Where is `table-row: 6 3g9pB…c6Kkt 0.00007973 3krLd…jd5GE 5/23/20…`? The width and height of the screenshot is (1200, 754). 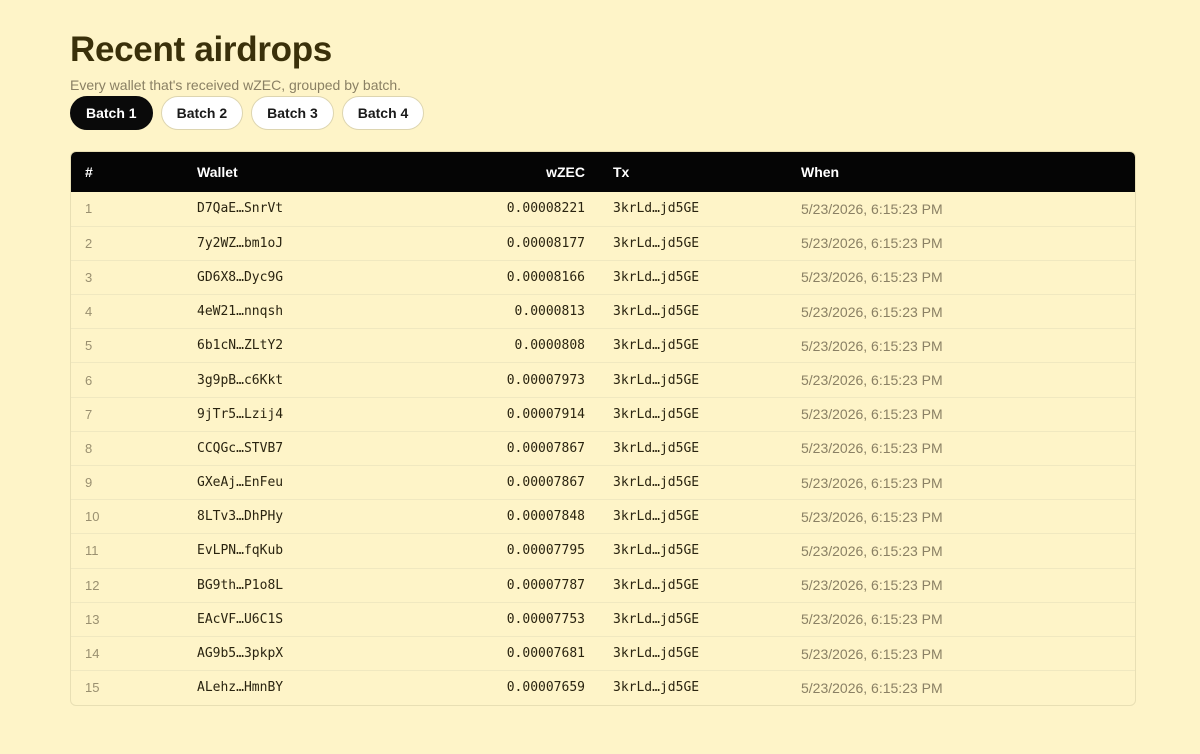
table-row: 6 3g9pB…c6Kkt 0.00007973 3krLd…jd5GE 5/23/20… is located at coordinates (603, 379).